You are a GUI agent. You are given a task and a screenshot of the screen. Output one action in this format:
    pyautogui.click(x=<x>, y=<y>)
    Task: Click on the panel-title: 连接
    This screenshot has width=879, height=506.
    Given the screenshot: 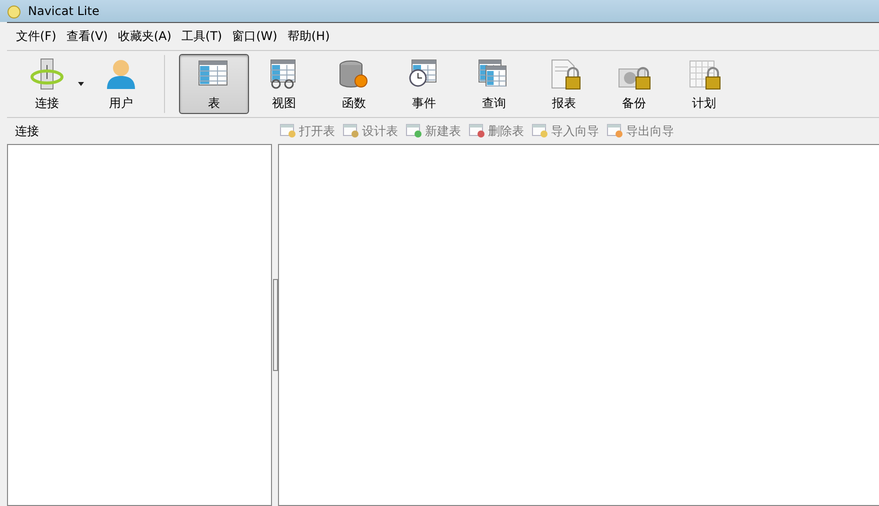 What is the action you would take?
    pyautogui.click(x=27, y=131)
    